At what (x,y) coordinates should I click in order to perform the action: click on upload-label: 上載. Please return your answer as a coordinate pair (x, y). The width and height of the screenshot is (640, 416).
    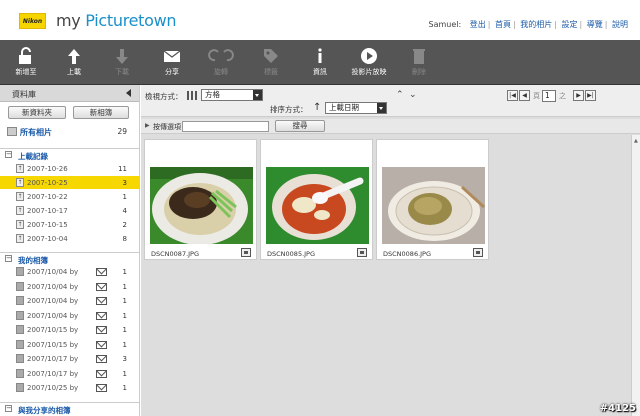
    Looking at the image, I should click on (74, 72).